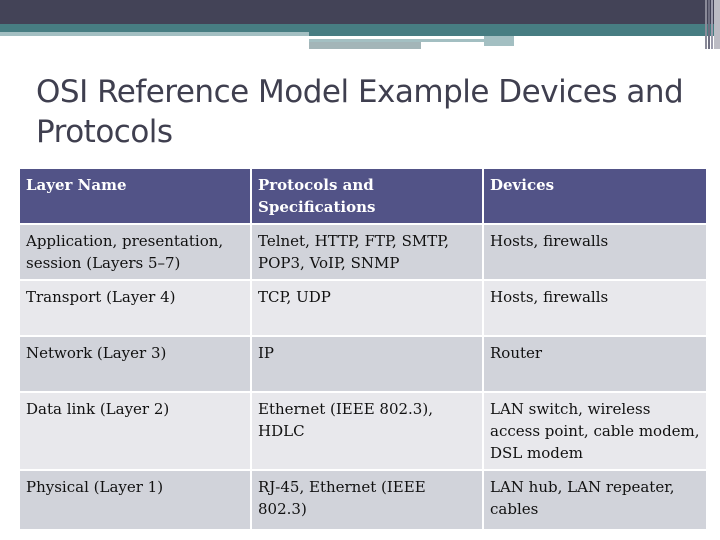 The height and width of the screenshot is (540, 720). What do you see at coordinates (360, 12) in the screenshot?
I see `slide-top-banner` at bounding box center [360, 12].